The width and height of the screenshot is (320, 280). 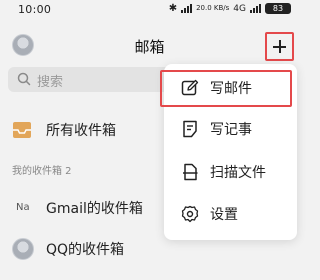 I want to click on menu-item-settings: 设置, so click(x=230, y=214).